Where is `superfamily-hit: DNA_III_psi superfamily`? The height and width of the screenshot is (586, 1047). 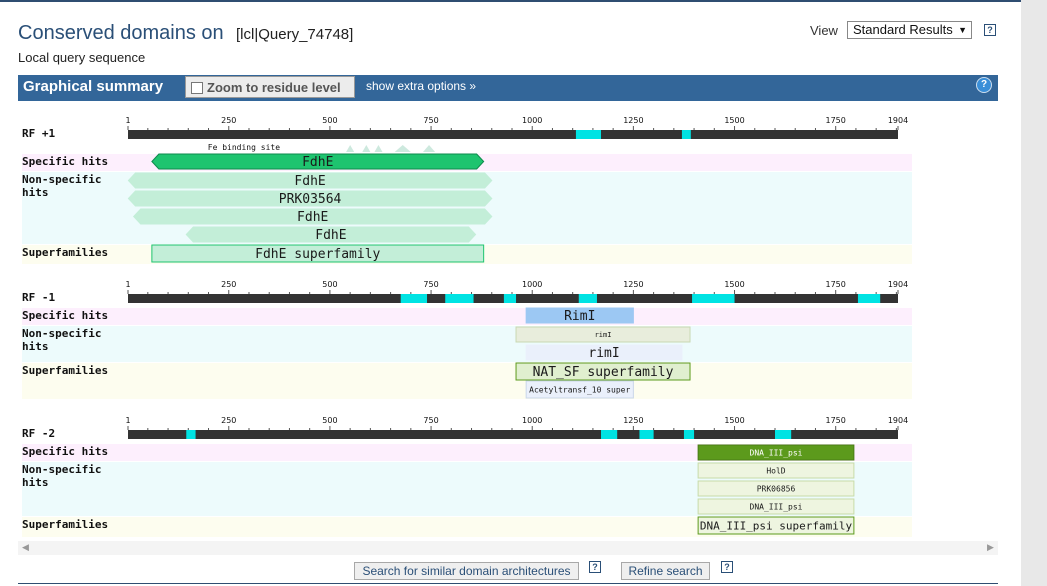
superfamily-hit: DNA_III_psi superfamily is located at coordinates (776, 525).